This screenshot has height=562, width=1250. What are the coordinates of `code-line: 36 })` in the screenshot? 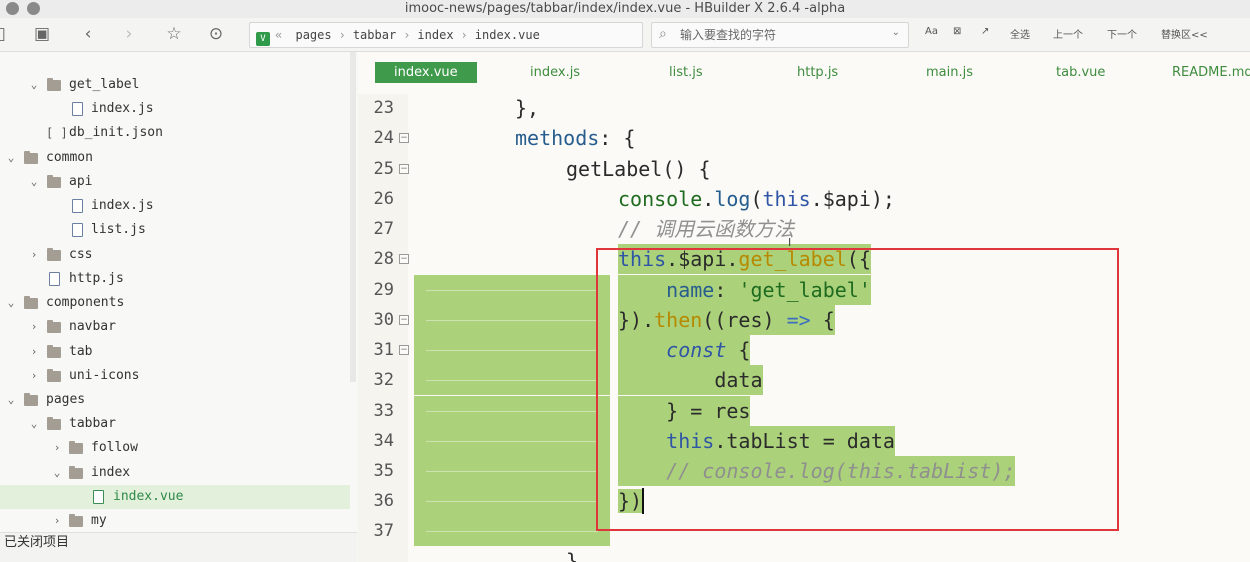 It's located at (804, 501).